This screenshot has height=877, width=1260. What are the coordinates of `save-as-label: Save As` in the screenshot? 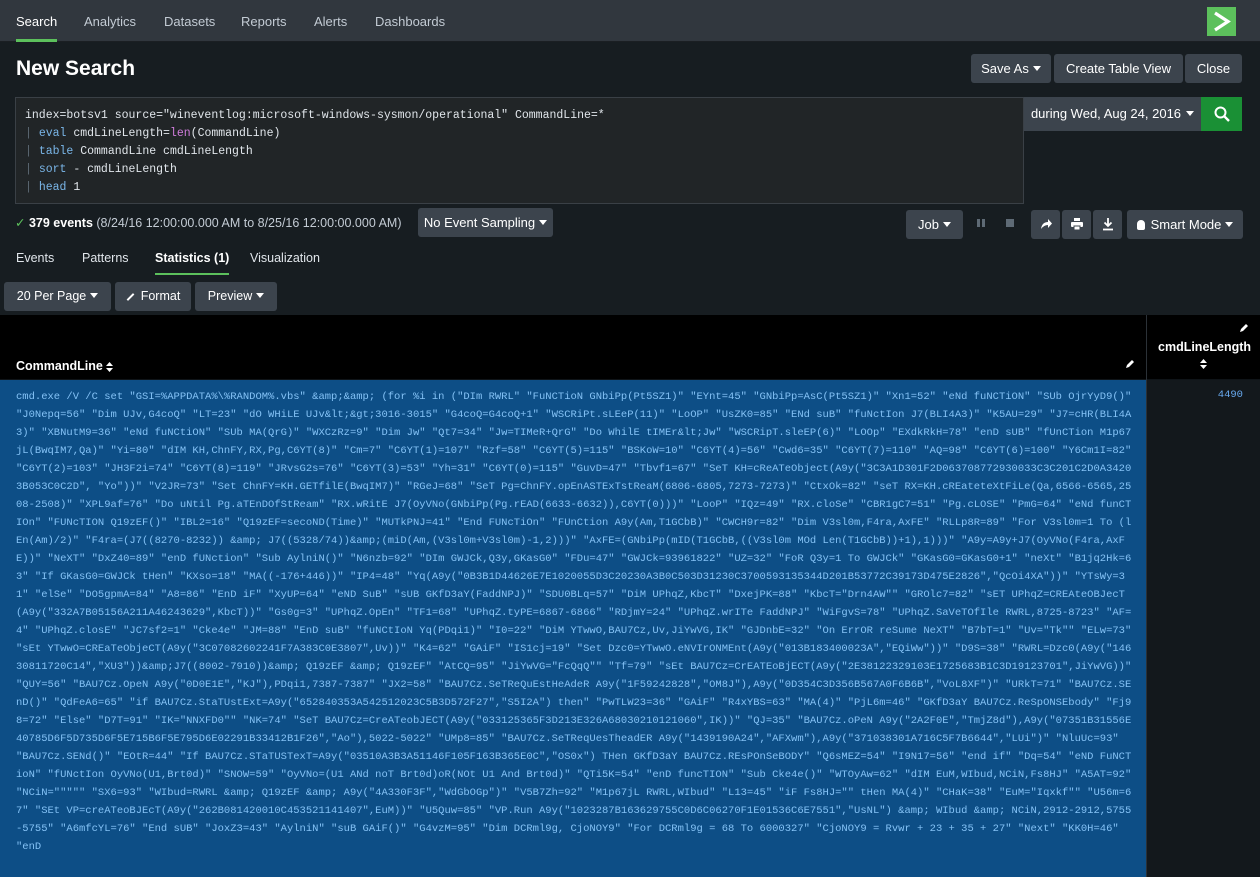 It's located at (1005, 68).